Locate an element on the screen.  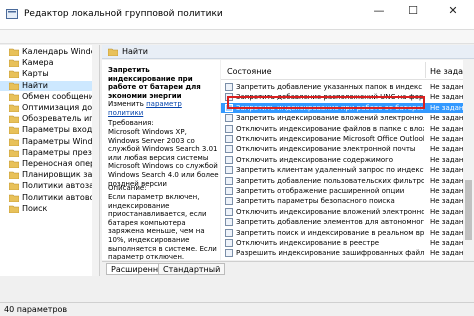
column-header-state: Состояние is located at coordinates (249, 71).